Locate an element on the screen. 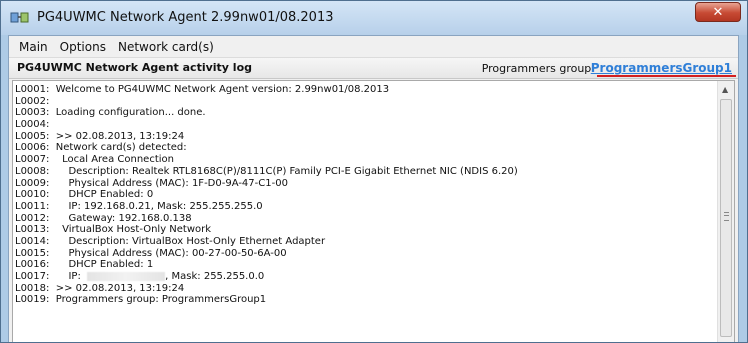 This screenshot has height=343, width=748. window-title: PG4UWMC Network Agent 2.99nw01/08.2013 is located at coordinates (185, 17).